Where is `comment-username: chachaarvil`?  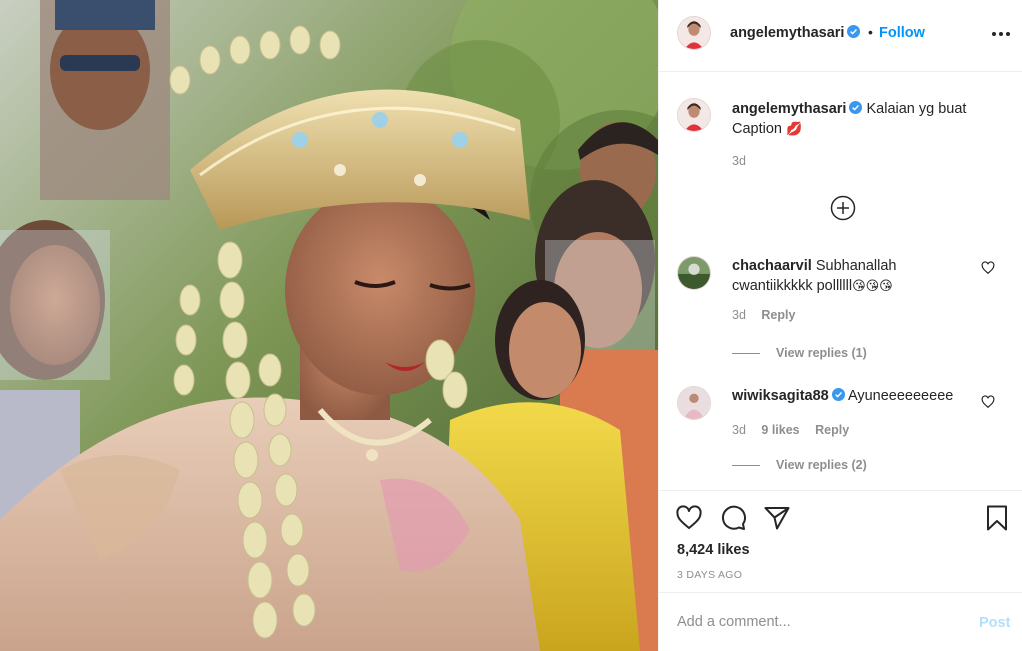 comment-username: chachaarvil is located at coordinates (772, 266).